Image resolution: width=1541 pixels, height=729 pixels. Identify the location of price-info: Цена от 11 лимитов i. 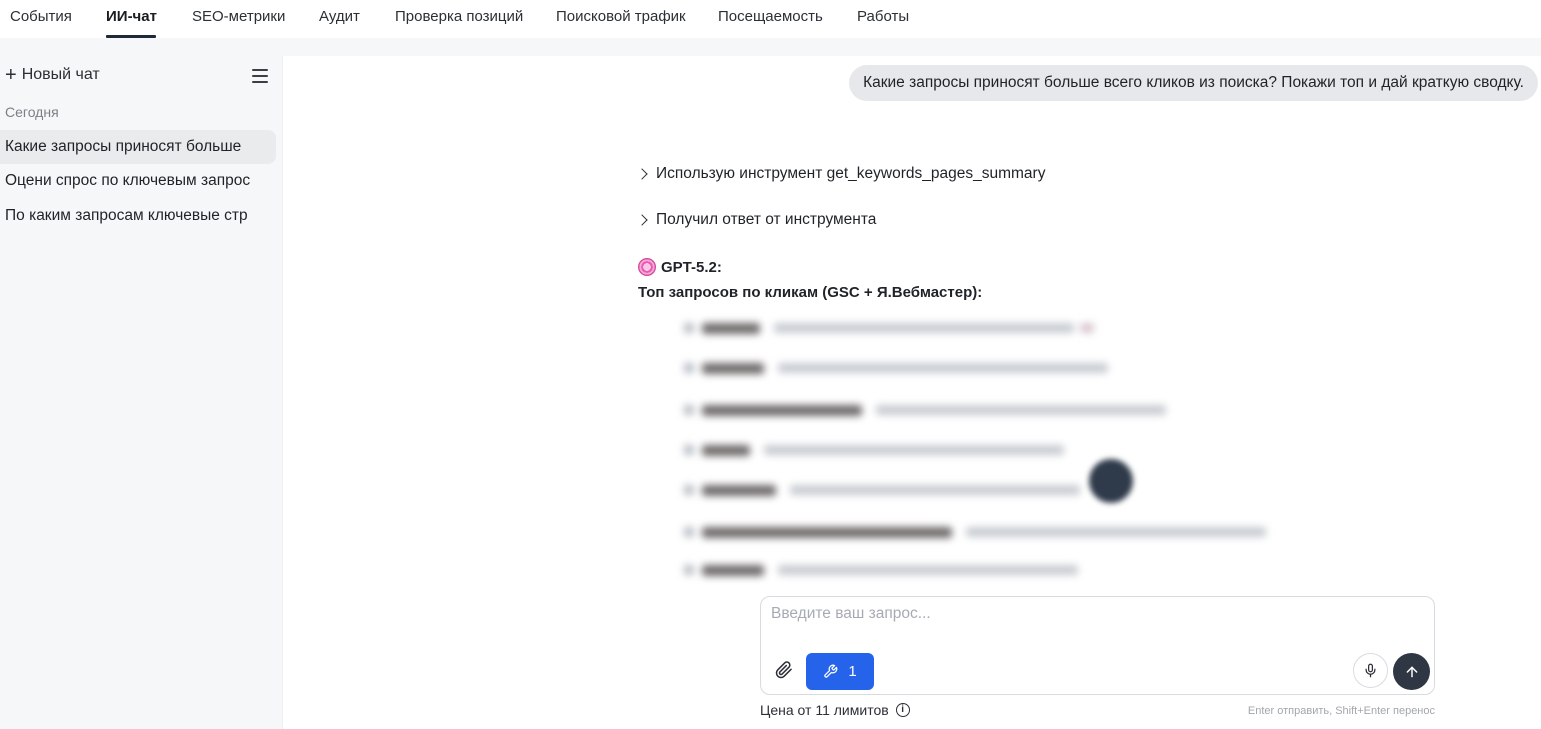
(835, 710).